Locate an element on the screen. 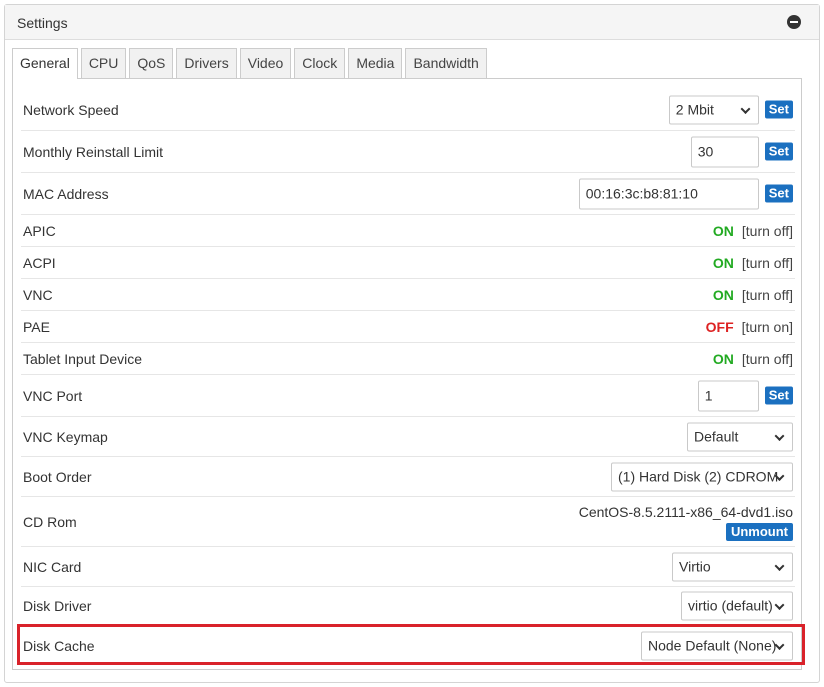 The height and width of the screenshot is (687, 824). setting-label: ACPI is located at coordinates (39, 262).